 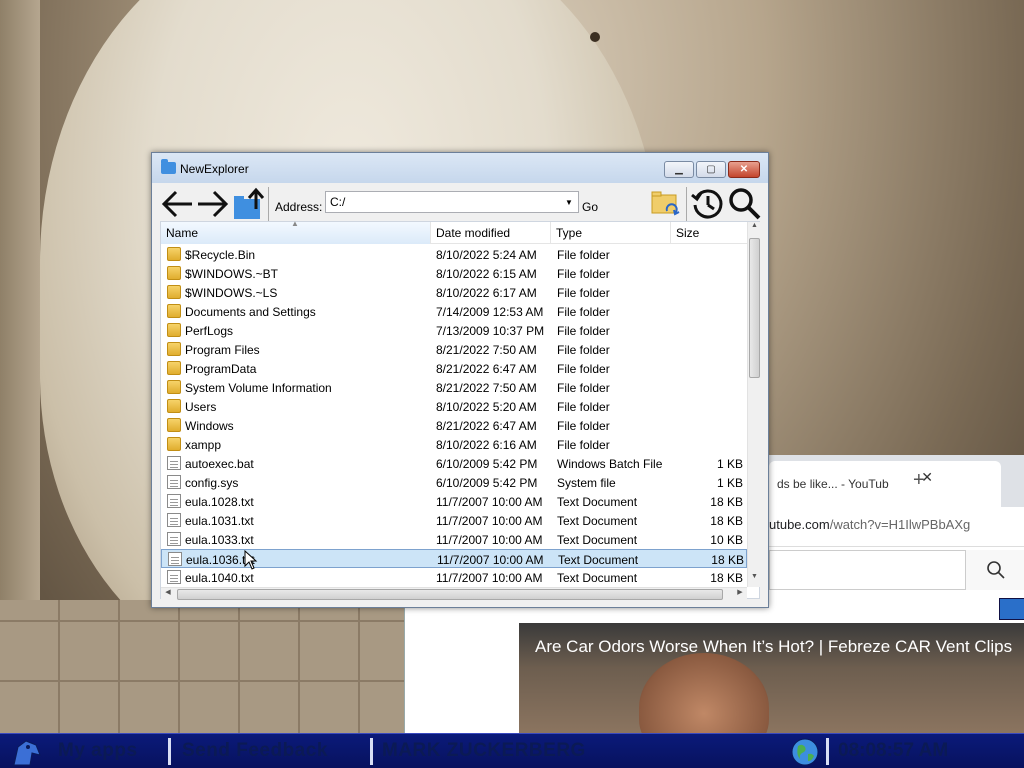 I want to click on column-header-name: ▲ Name, so click(x=296, y=231).